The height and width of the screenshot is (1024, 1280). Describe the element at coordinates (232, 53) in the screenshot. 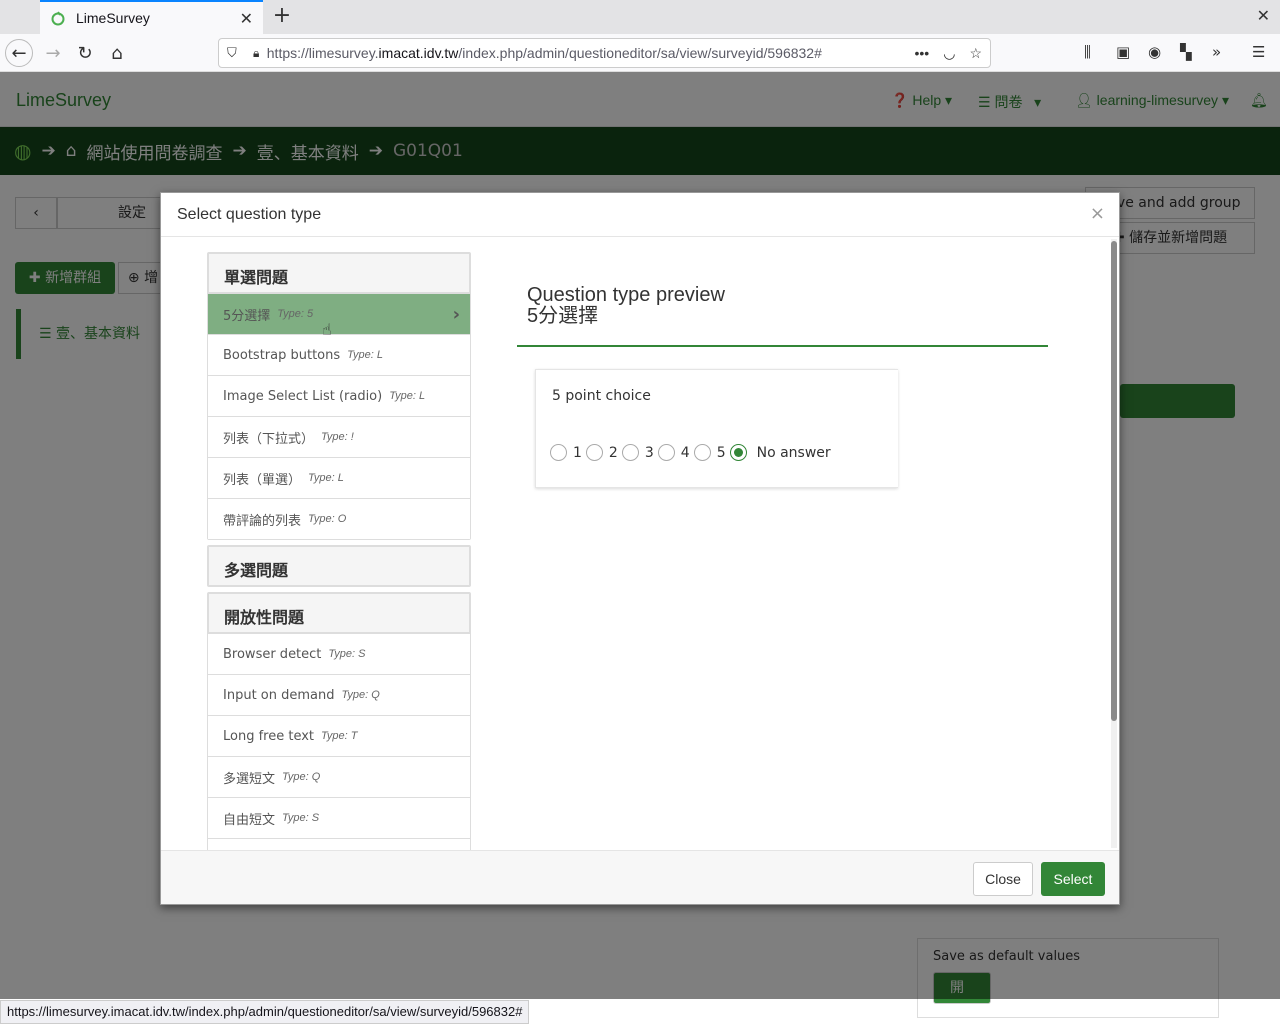

I see `shield-icon: ⛉` at that location.